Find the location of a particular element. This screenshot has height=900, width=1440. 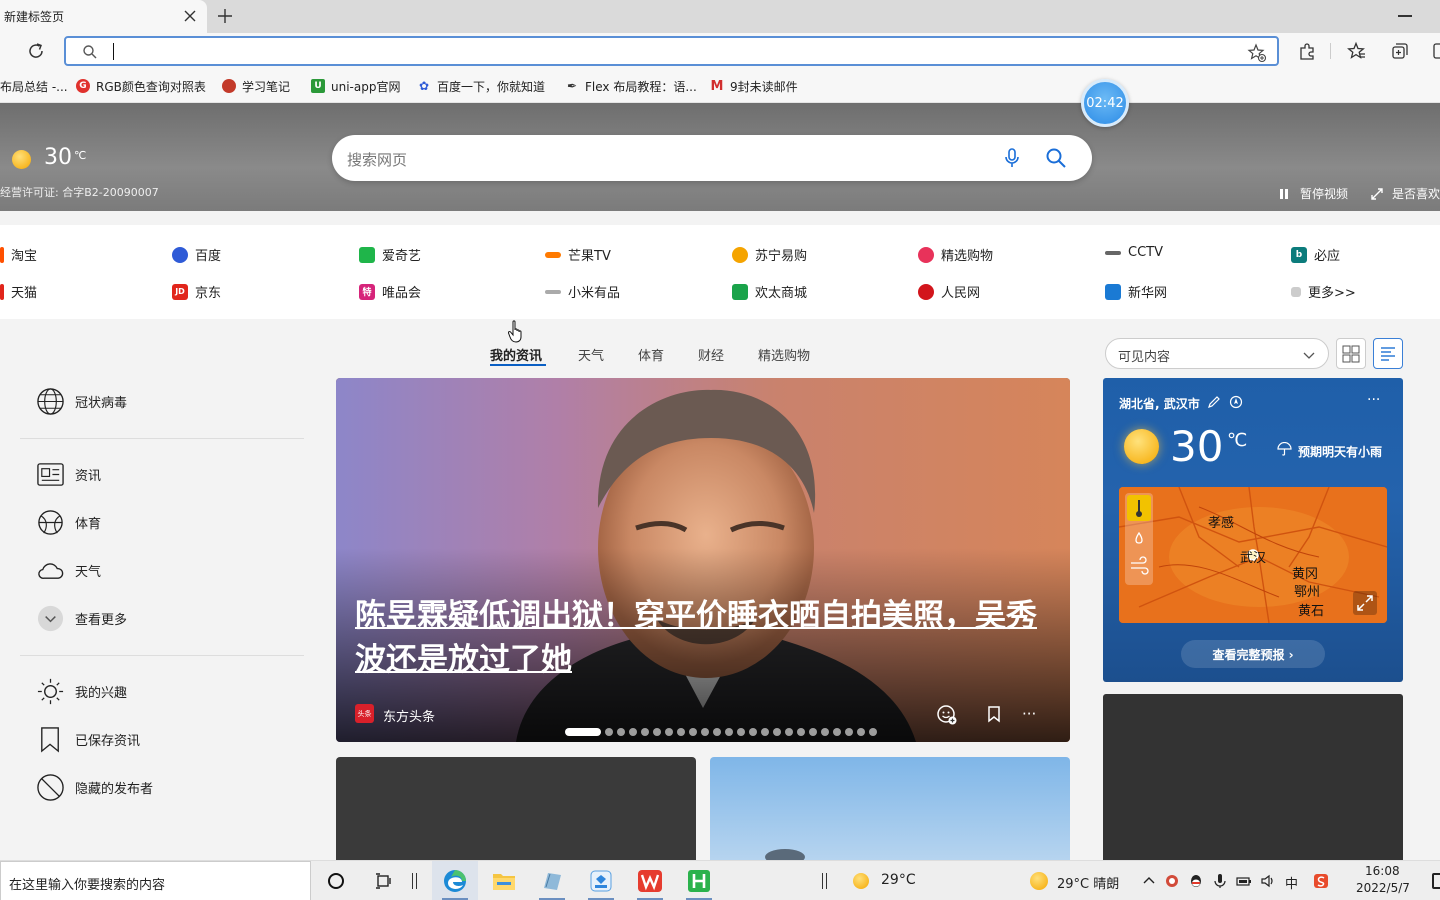

extensions-icon is located at coordinates (1307, 51).